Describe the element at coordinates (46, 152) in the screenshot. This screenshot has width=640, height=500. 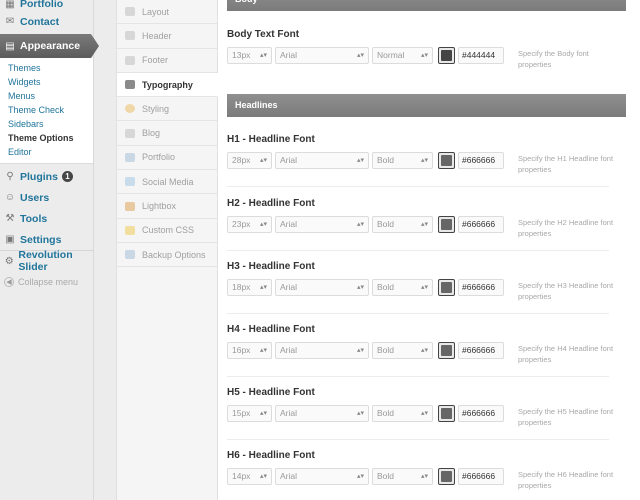
I see `submenu-editor: Editor` at that location.